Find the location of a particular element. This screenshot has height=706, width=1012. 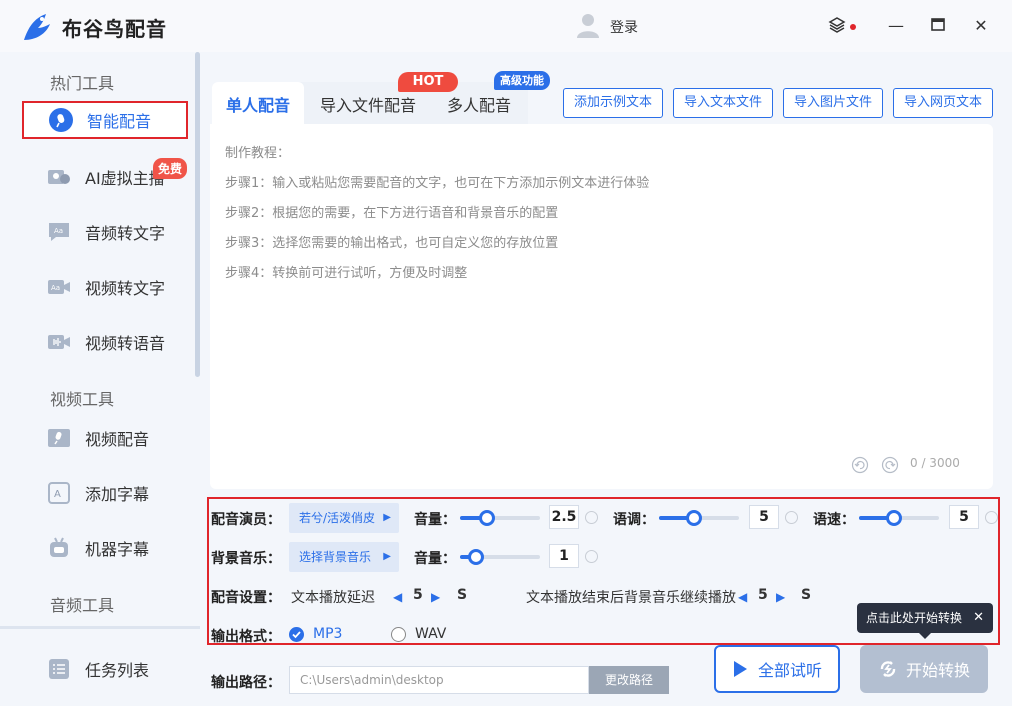

wav-radio is located at coordinates (398, 634).